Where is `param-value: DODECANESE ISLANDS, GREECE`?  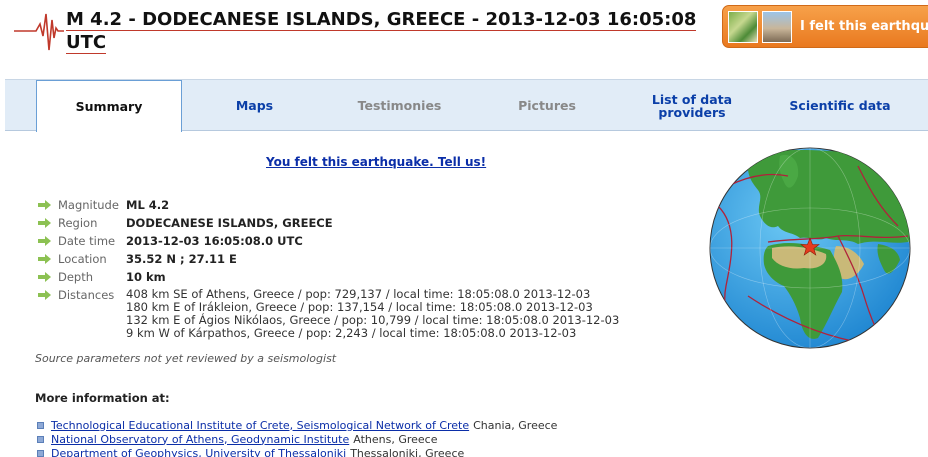 param-value: DODECANESE ISLANDS, GREECE is located at coordinates (229, 223).